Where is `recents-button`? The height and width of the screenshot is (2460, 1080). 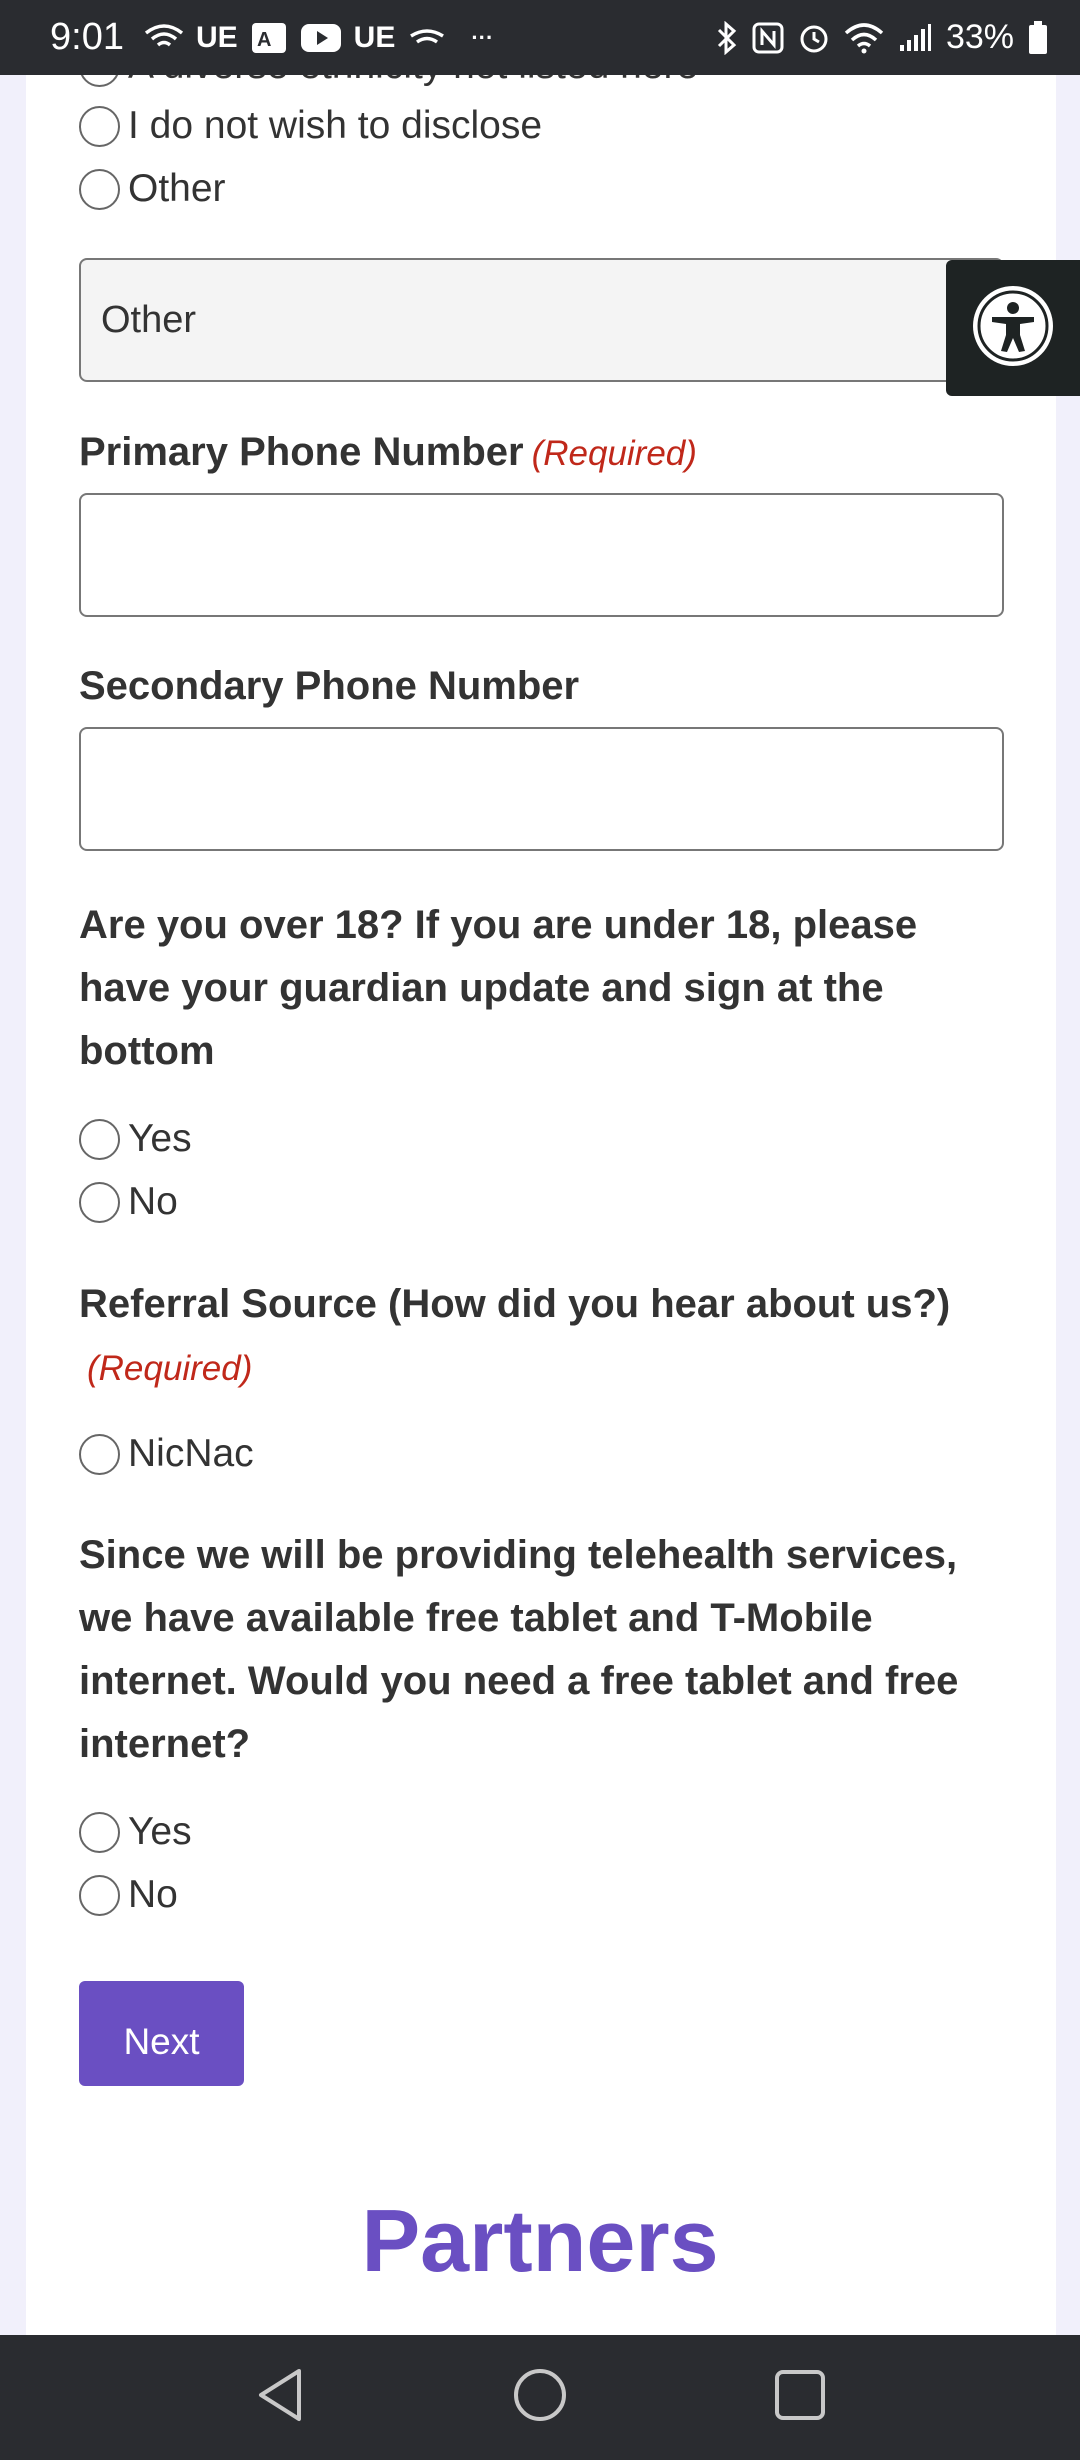 recents-button is located at coordinates (800, 2398).